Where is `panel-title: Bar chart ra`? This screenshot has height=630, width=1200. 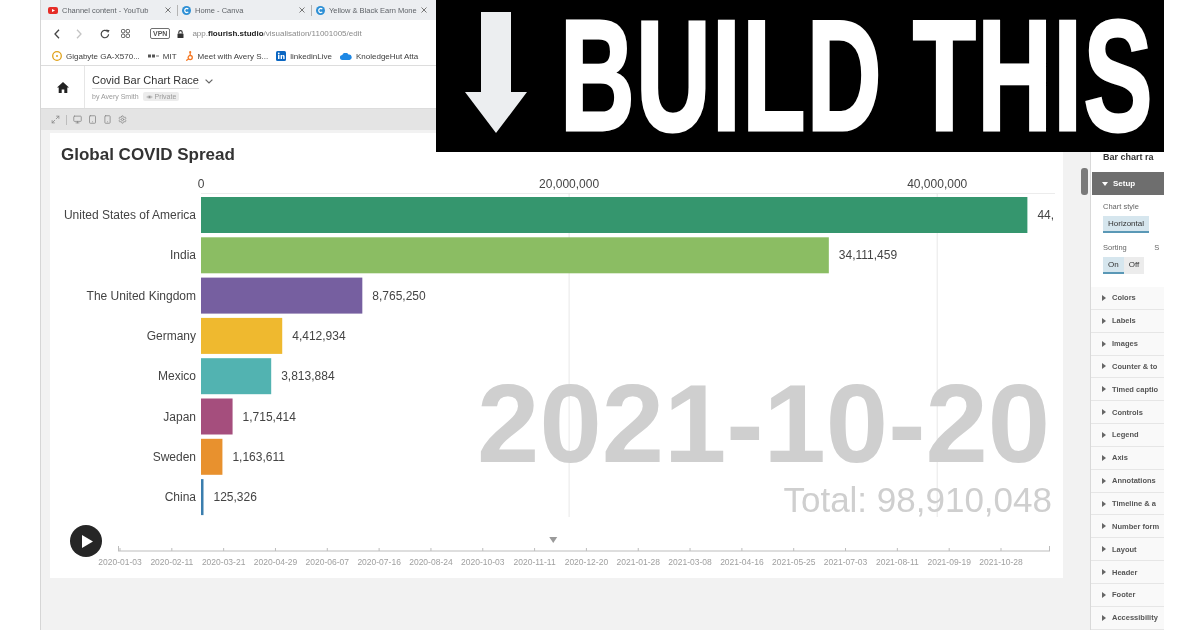 panel-title: Bar chart ra is located at coordinates (1128, 157).